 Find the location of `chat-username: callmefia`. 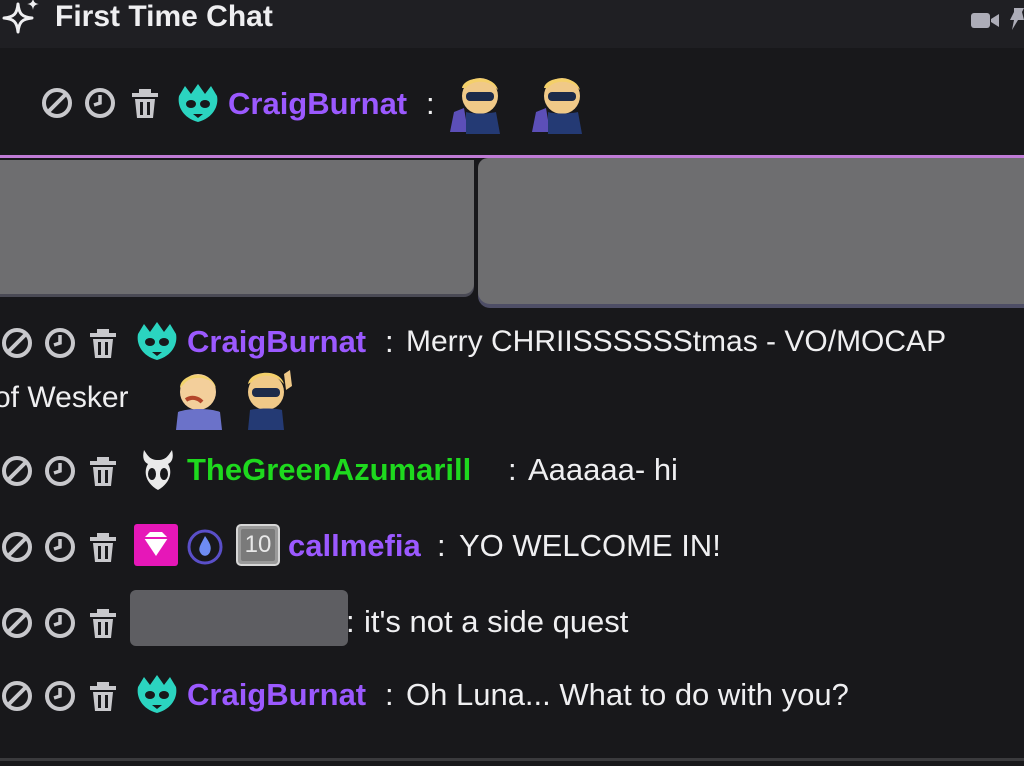

chat-username: callmefia is located at coordinates (354, 546).